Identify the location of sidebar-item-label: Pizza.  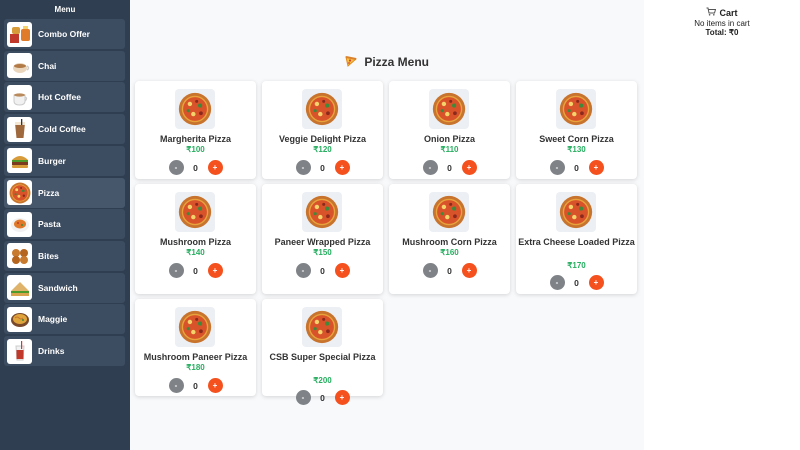
(49, 192).